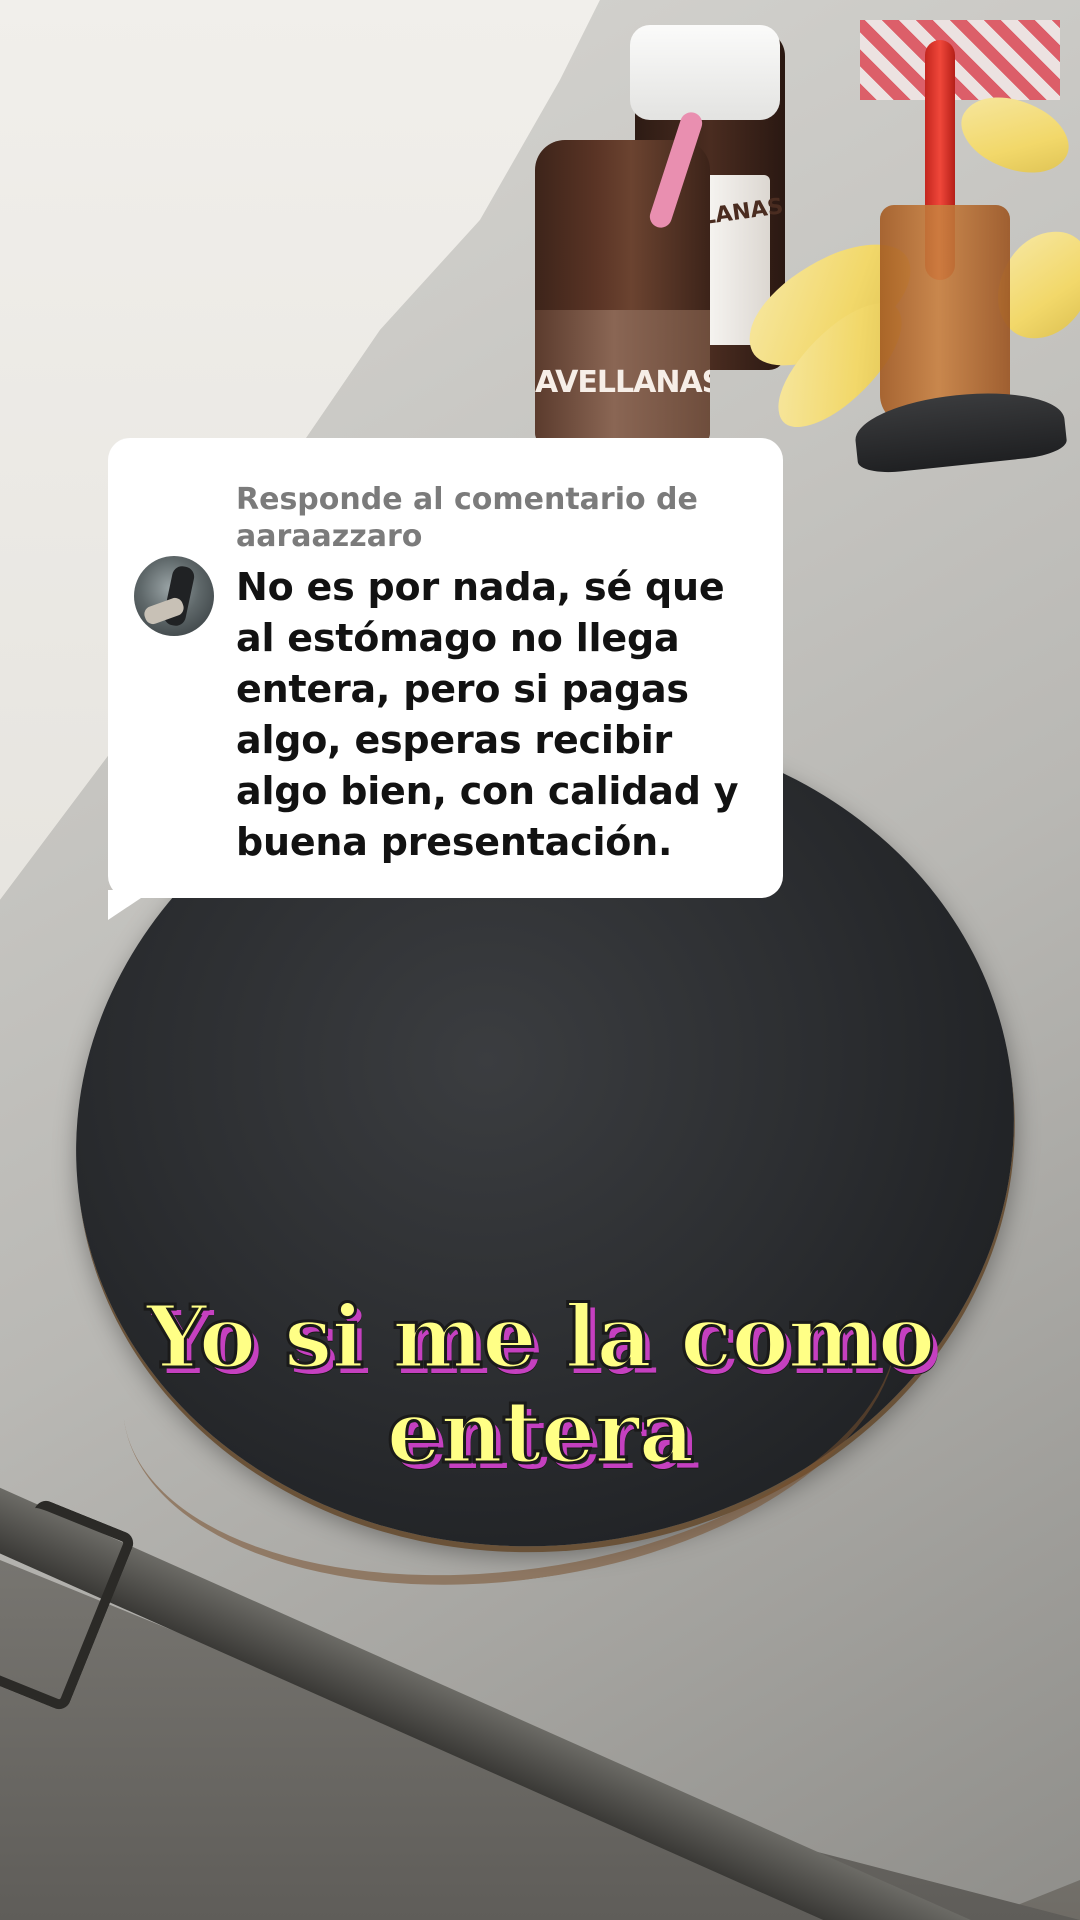  I want to click on reply-username: aaraazzaro, so click(496, 536).